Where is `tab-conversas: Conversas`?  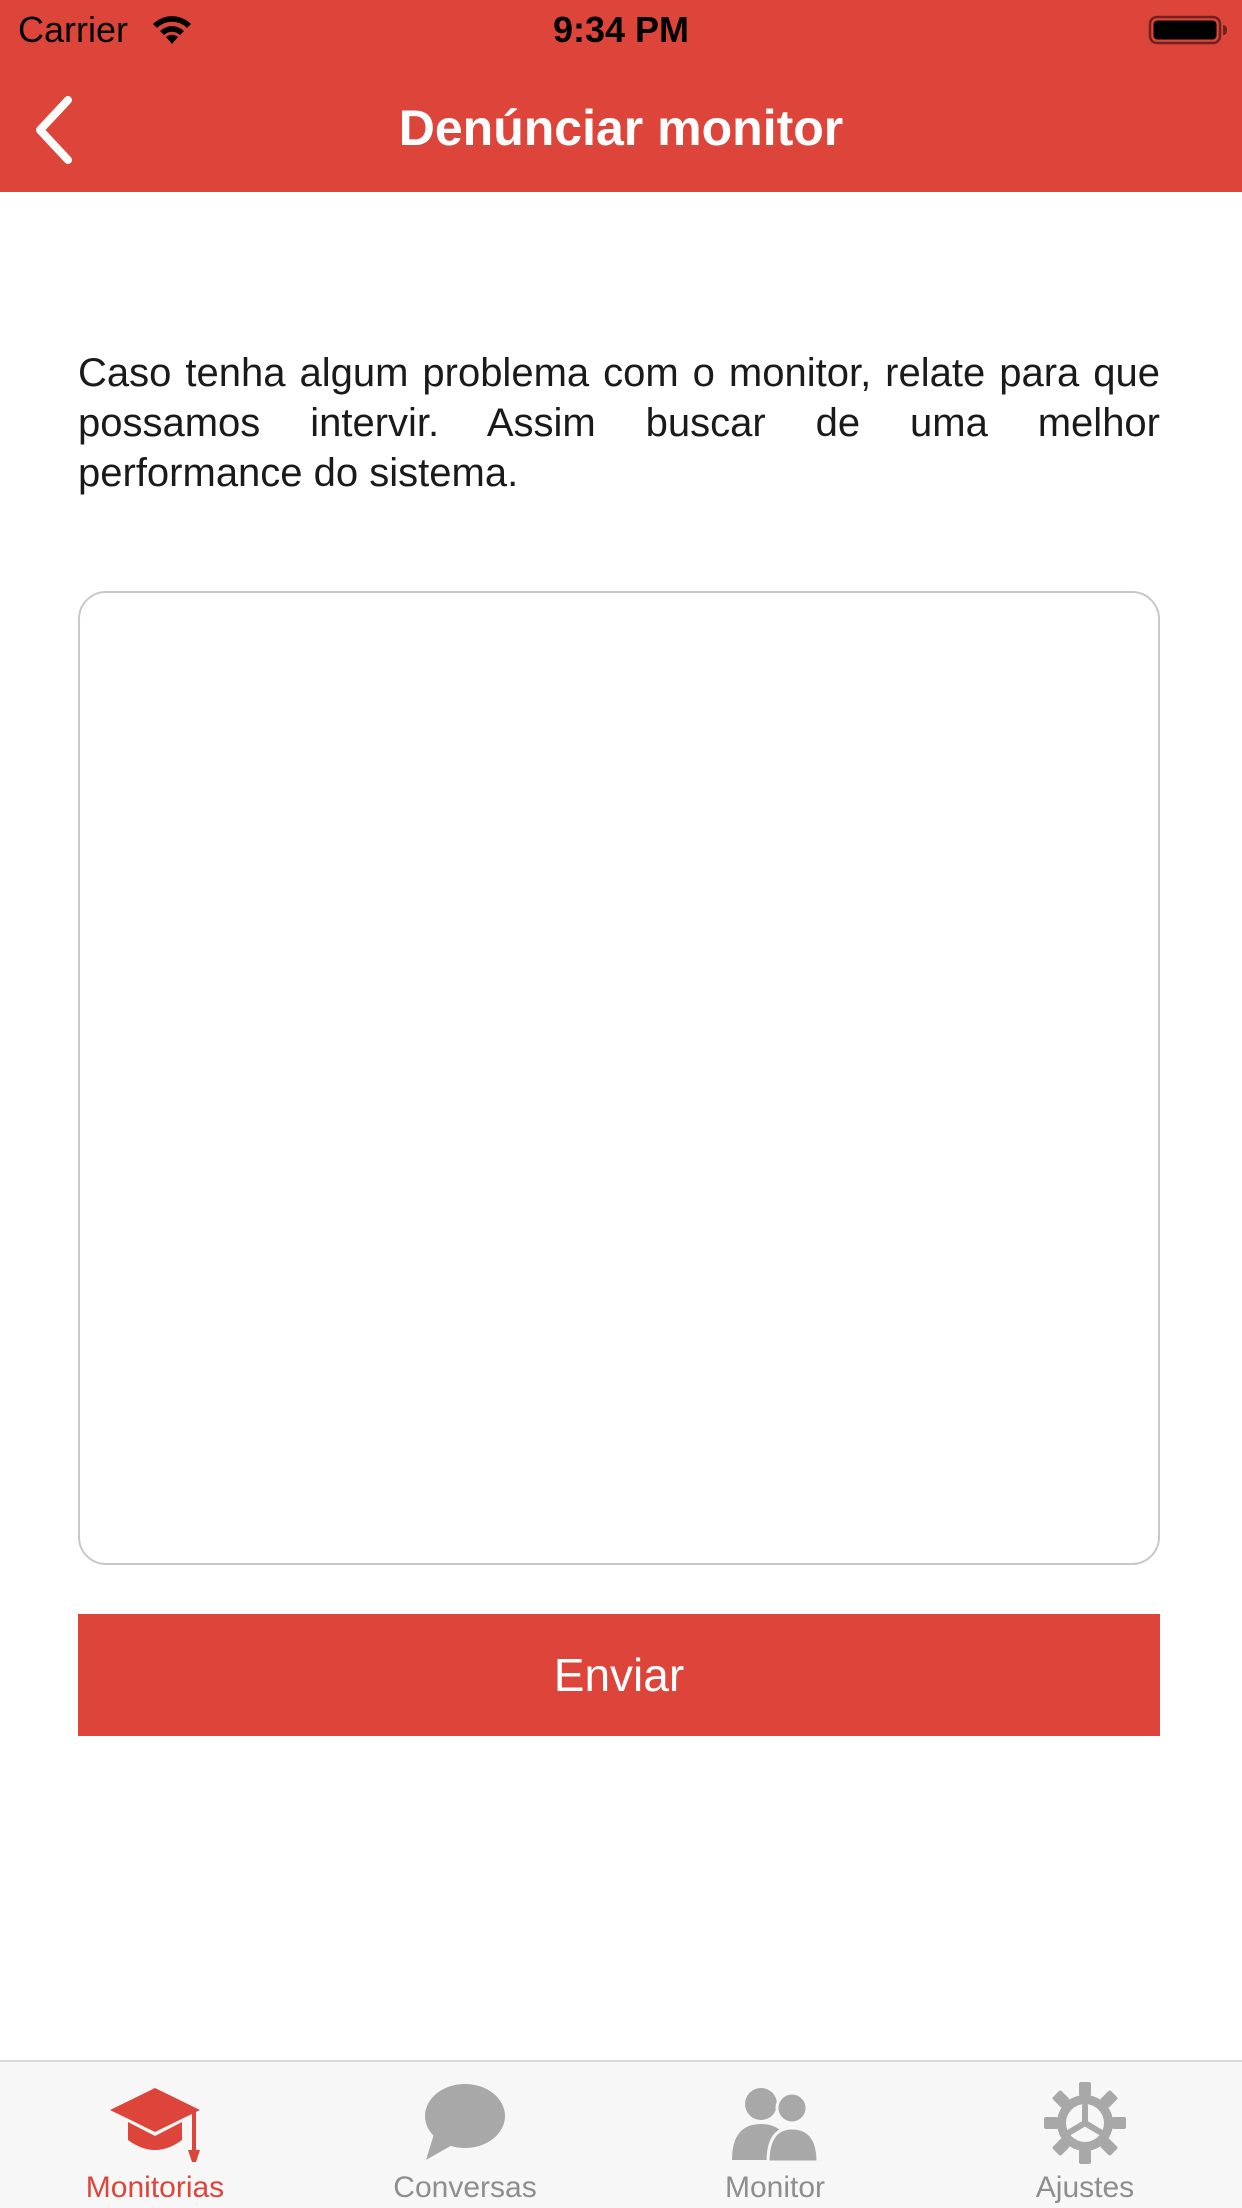 tab-conversas: Conversas is located at coordinates (465, 2135).